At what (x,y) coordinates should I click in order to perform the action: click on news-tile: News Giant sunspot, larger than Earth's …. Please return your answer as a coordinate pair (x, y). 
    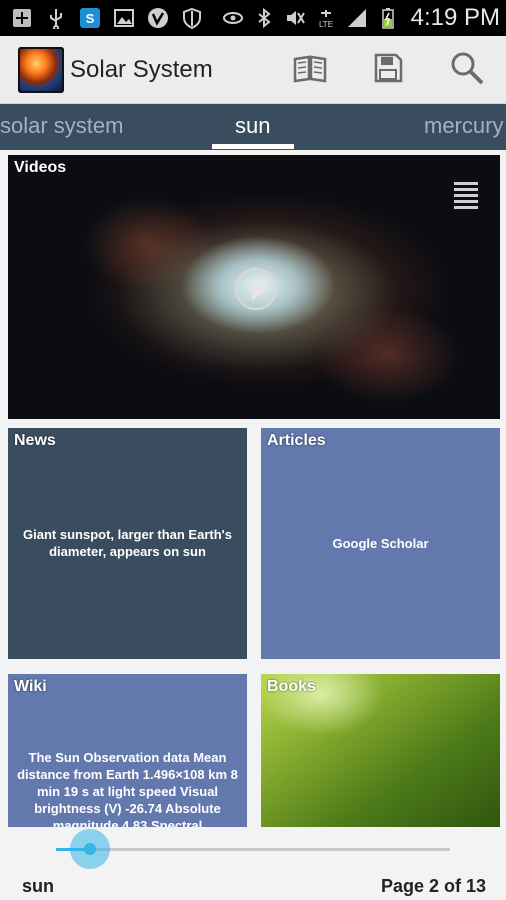
    Looking at the image, I should click on (127, 543).